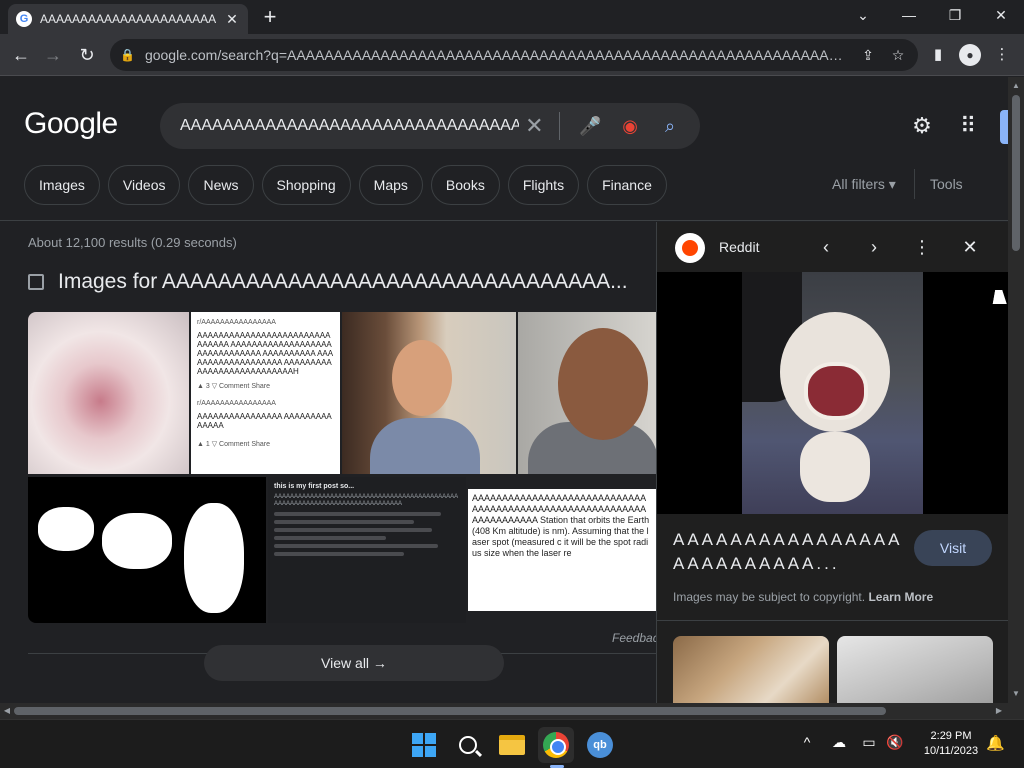 The height and width of the screenshot is (768, 1024). What do you see at coordinates (630, 126) in the screenshot?
I see `google-lens-icon: ◉` at bounding box center [630, 126].